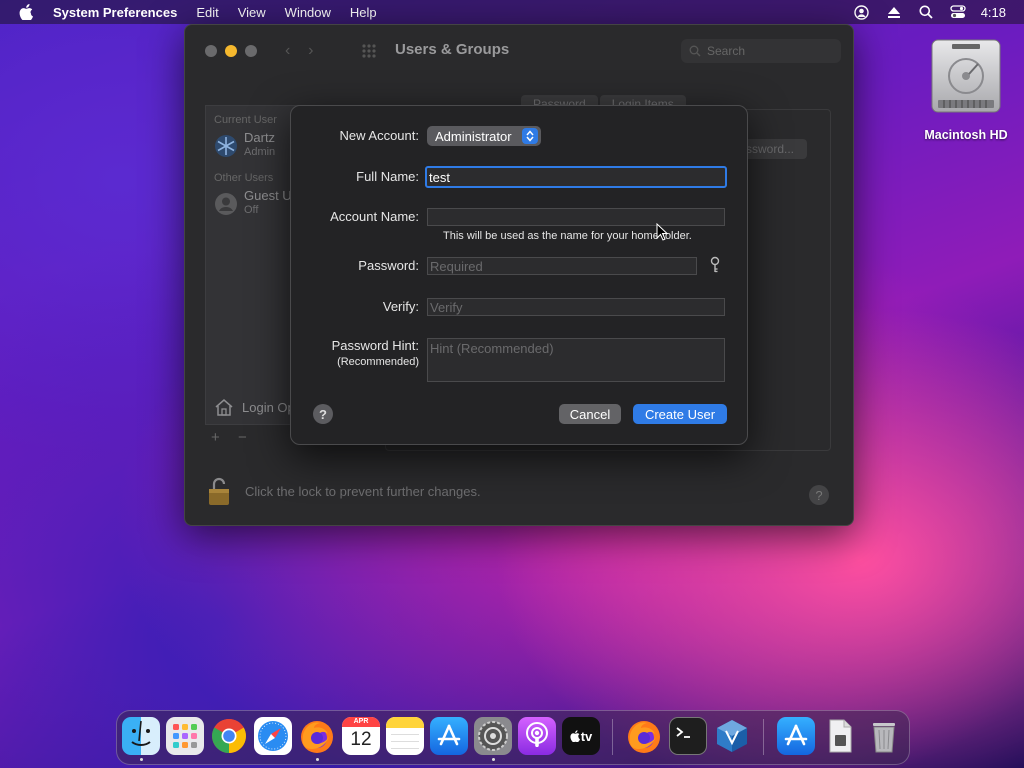  I want to click on search-icon, so click(695, 51).